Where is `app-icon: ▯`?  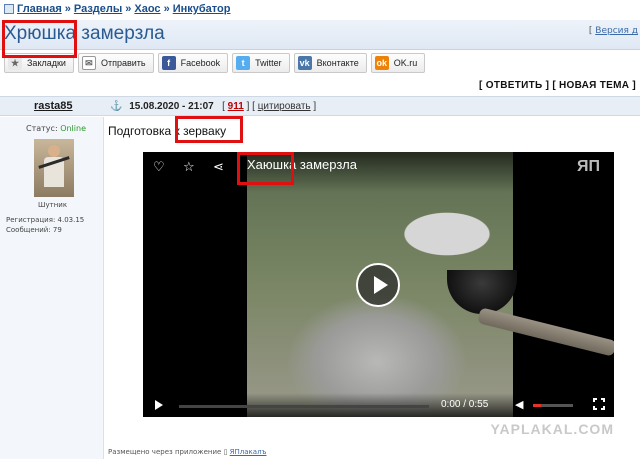 app-icon: ▯ is located at coordinates (225, 452).